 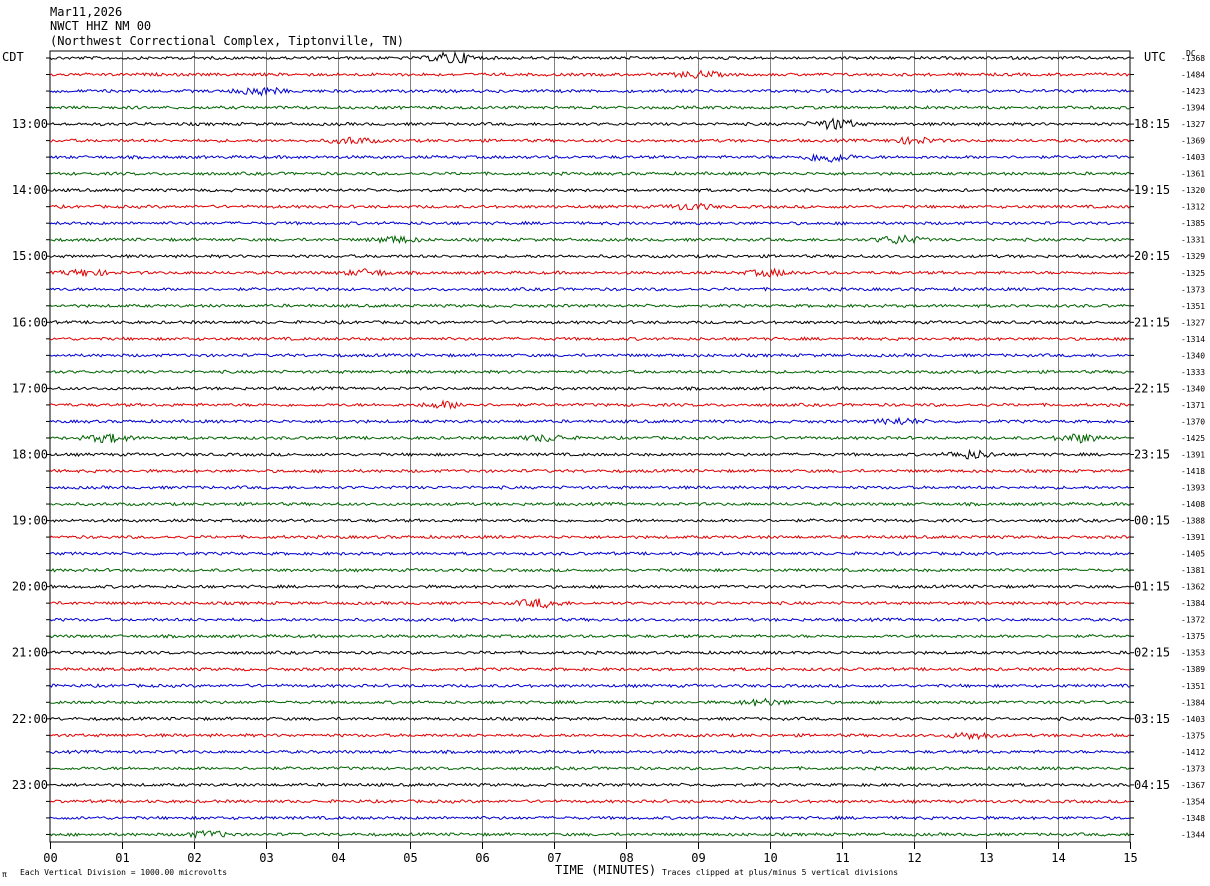 I want to click on dc-offset-label: -1320, so click(x=1193, y=190).